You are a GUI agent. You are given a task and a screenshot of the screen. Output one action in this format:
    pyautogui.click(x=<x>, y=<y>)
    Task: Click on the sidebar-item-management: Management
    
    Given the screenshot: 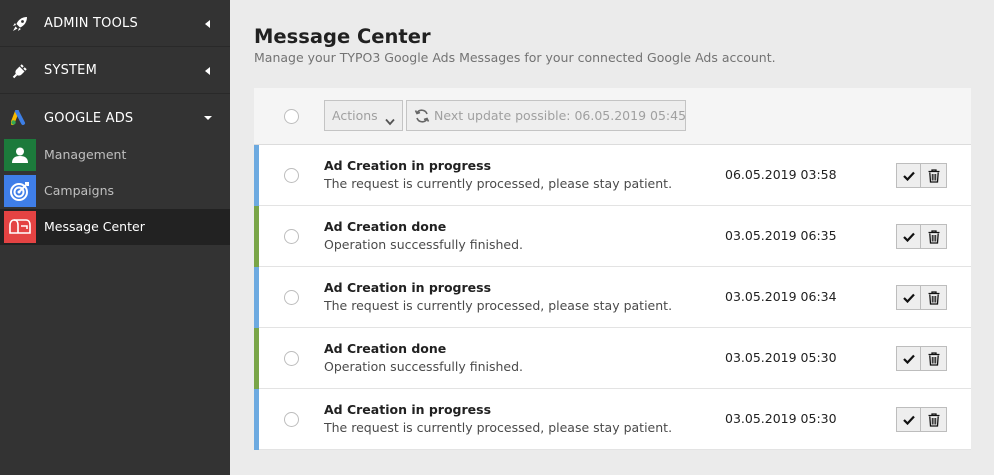 What is the action you would take?
    pyautogui.click(x=115, y=155)
    